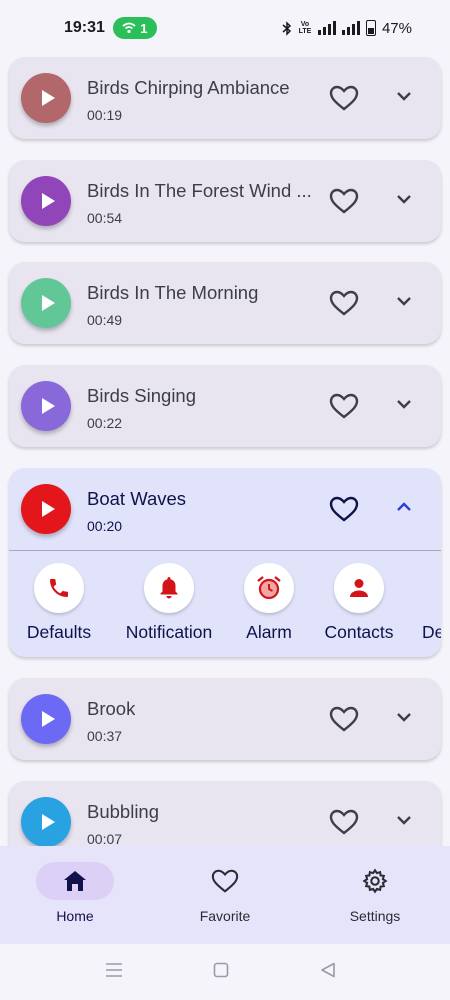  I want to click on sound-duration: 00:37, so click(105, 736).